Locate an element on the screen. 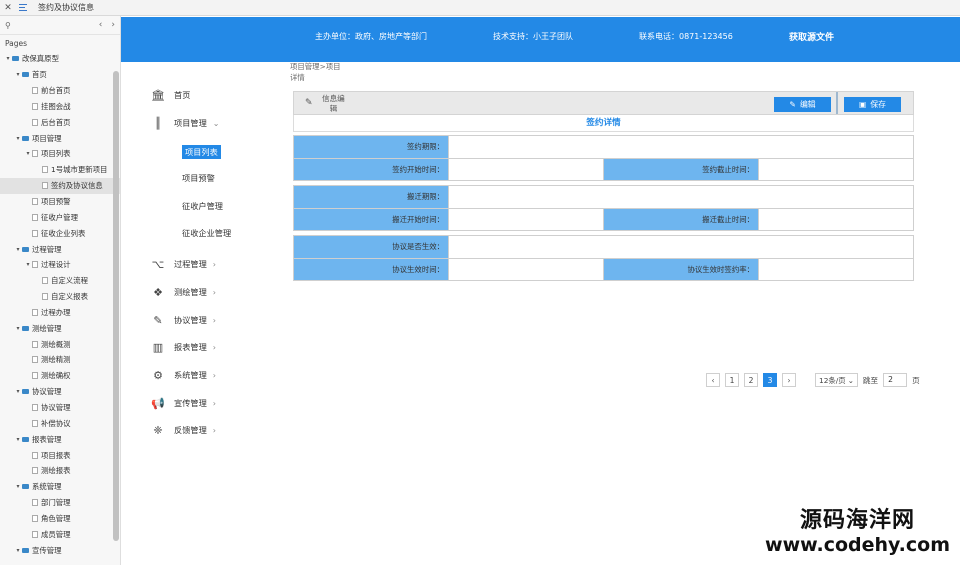 The width and height of the screenshot is (960, 565). tree-item: ▾ 报表管理 is located at coordinates (60, 439).